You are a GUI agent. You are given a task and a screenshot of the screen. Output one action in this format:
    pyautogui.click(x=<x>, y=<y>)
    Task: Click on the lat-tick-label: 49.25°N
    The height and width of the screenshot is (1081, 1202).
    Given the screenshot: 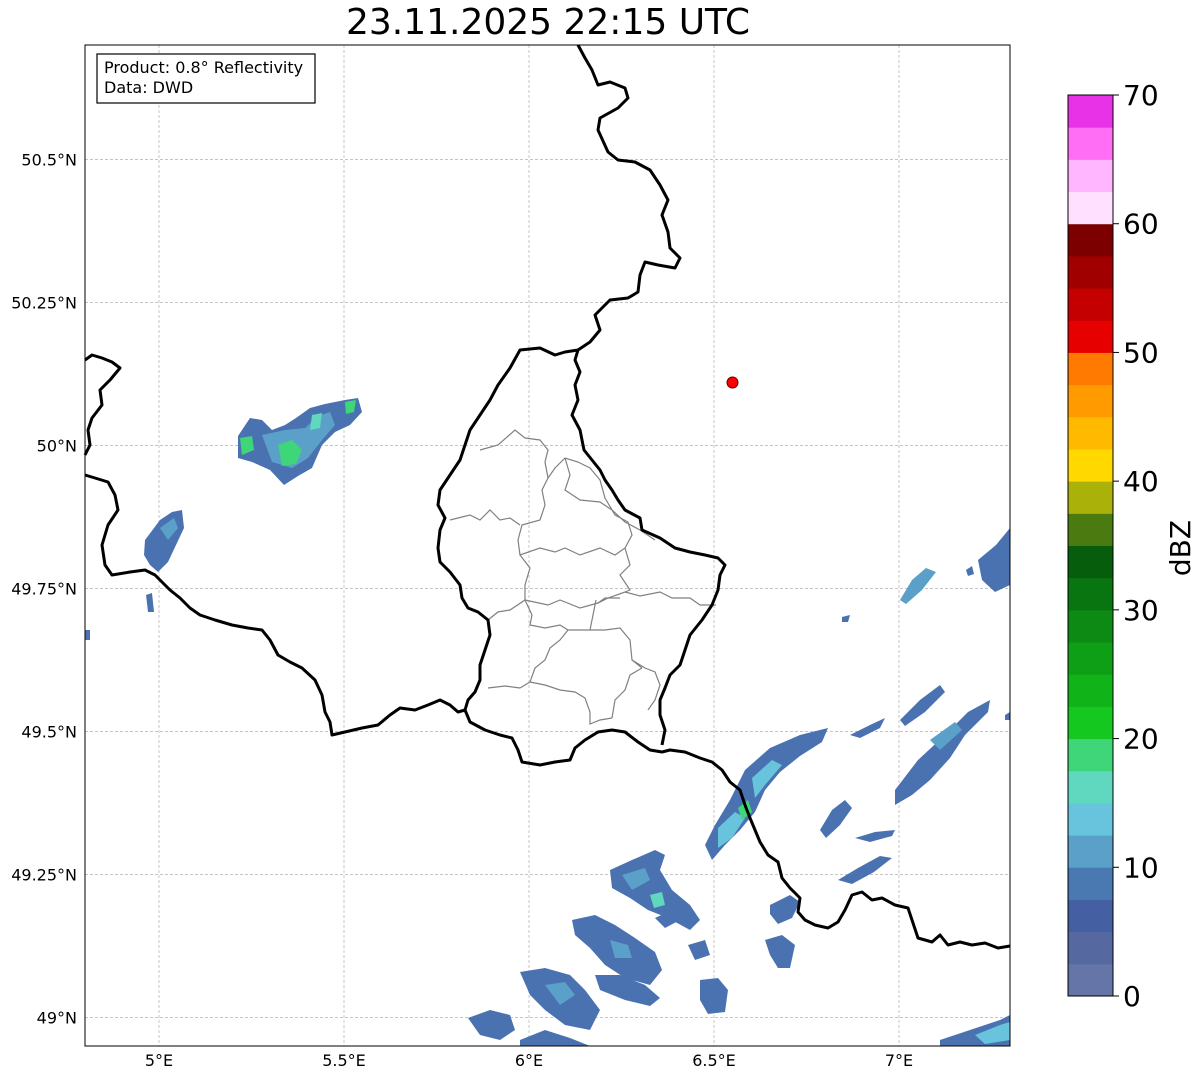 What is the action you would take?
    pyautogui.click(x=44, y=874)
    